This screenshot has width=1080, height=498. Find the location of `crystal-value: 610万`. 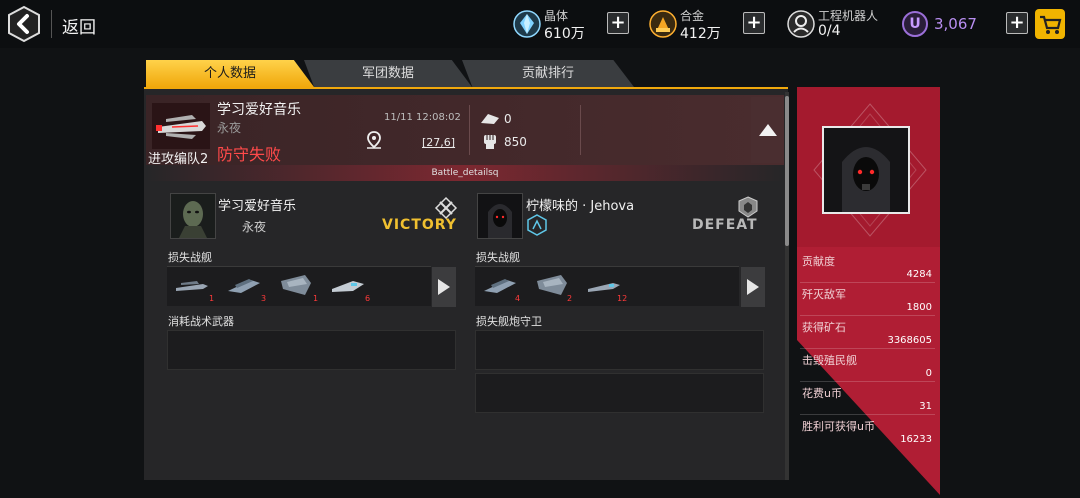

crystal-value: 610万 is located at coordinates (564, 34).